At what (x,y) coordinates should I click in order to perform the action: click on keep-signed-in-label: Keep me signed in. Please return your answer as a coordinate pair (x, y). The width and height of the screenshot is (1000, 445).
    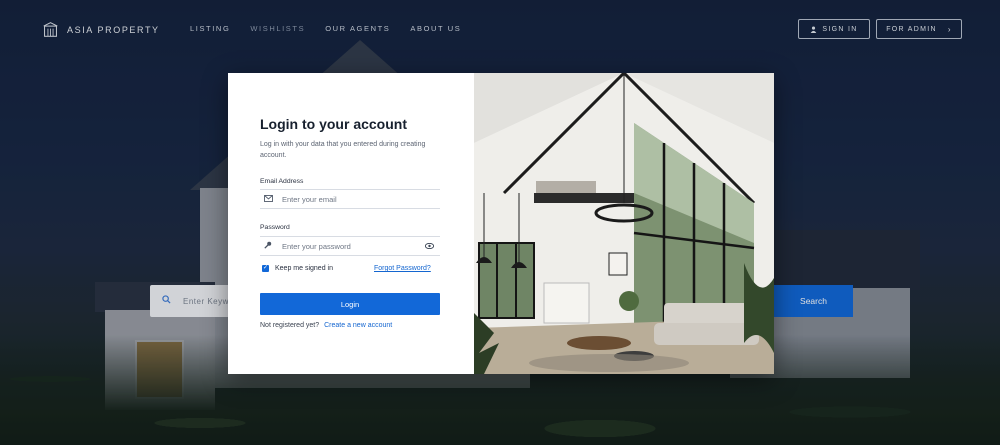
    Looking at the image, I should click on (304, 268).